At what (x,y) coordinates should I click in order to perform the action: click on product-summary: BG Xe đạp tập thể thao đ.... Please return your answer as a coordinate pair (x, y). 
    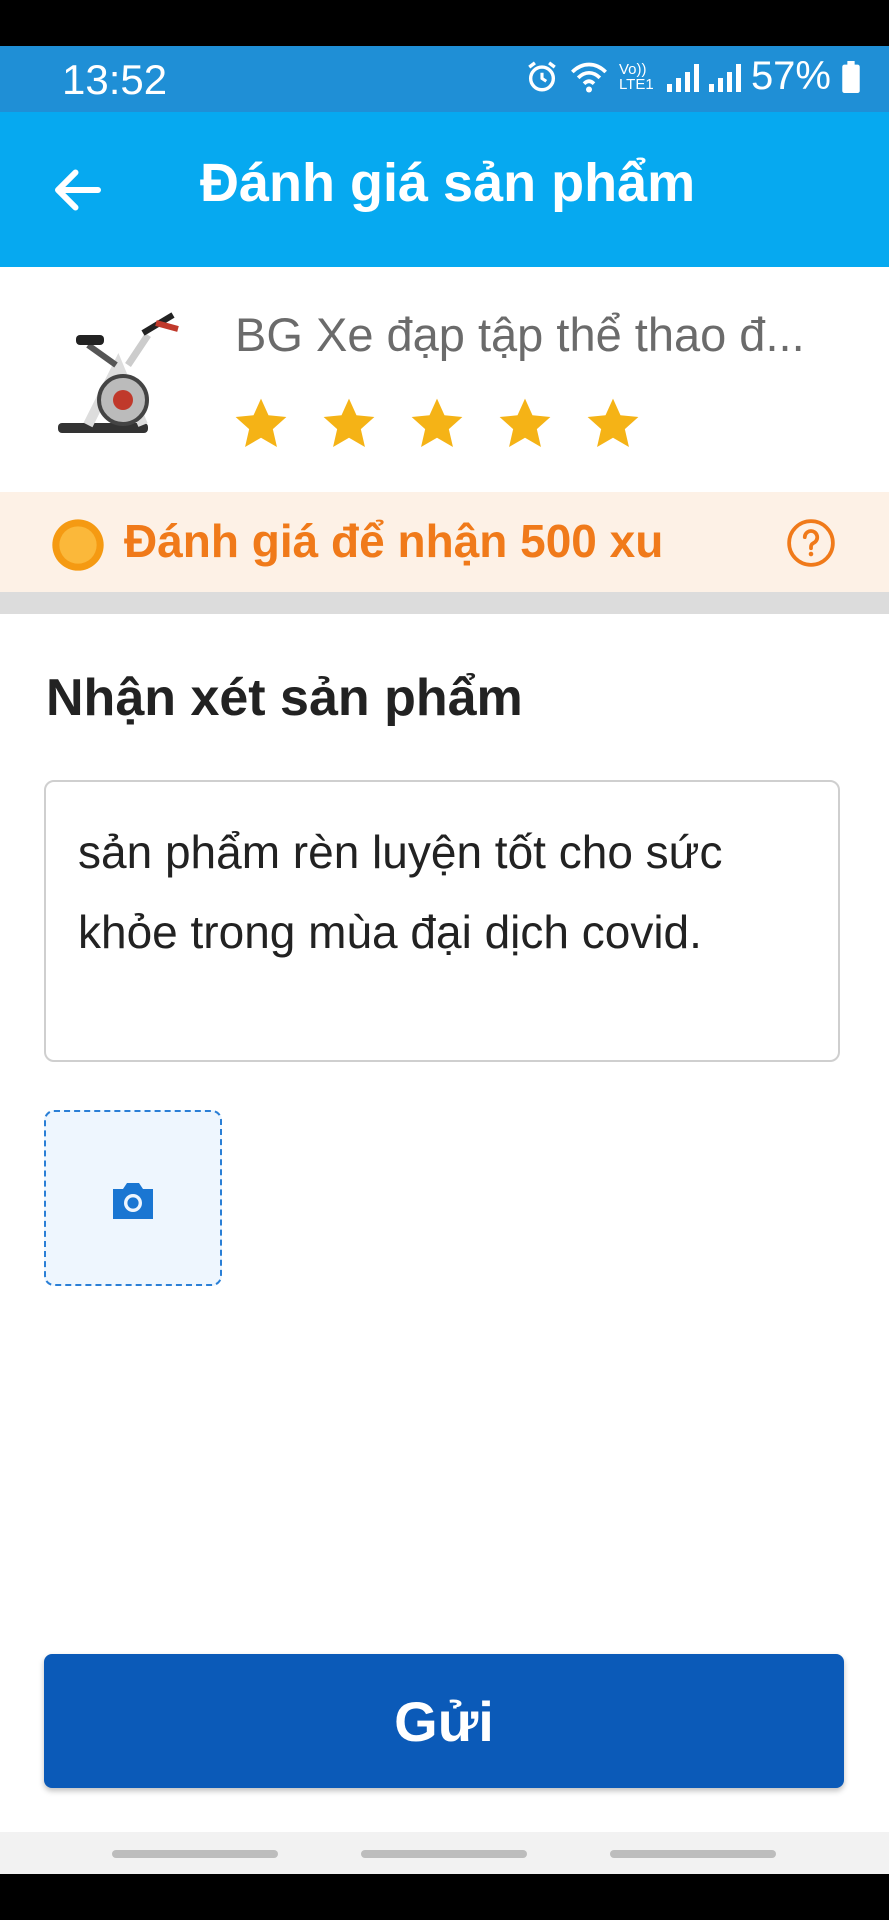
    Looking at the image, I should click on (444, 379).